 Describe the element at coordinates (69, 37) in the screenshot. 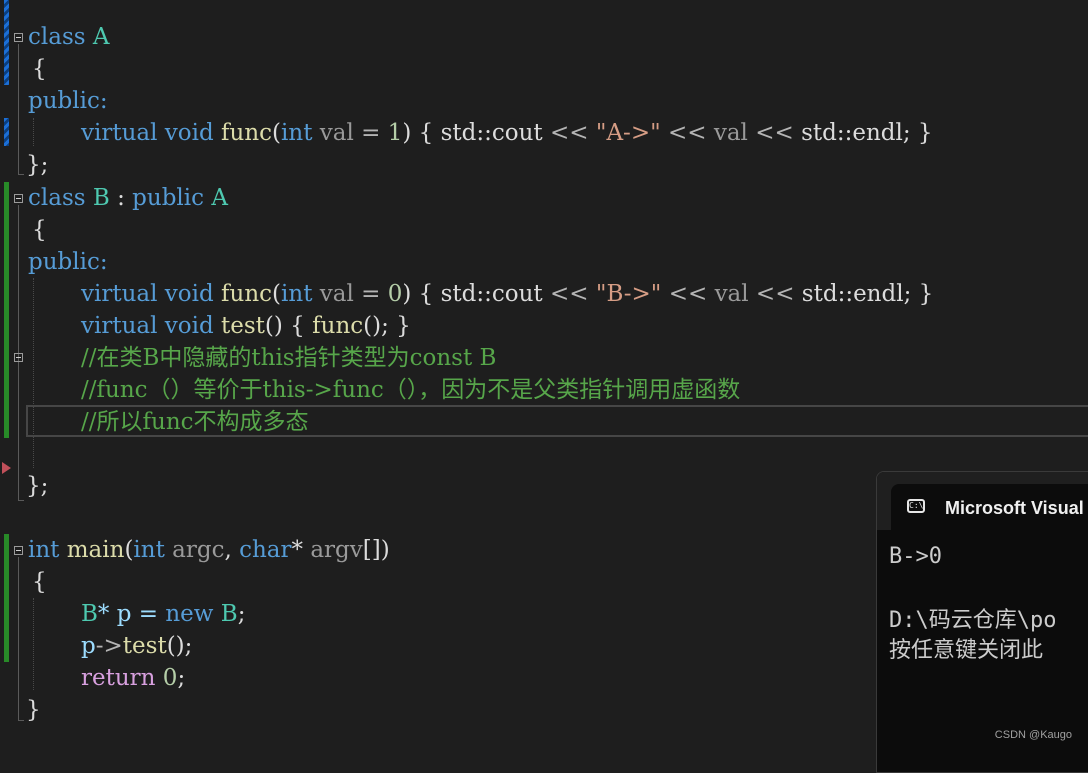

I see `code-line: class A` at that location.